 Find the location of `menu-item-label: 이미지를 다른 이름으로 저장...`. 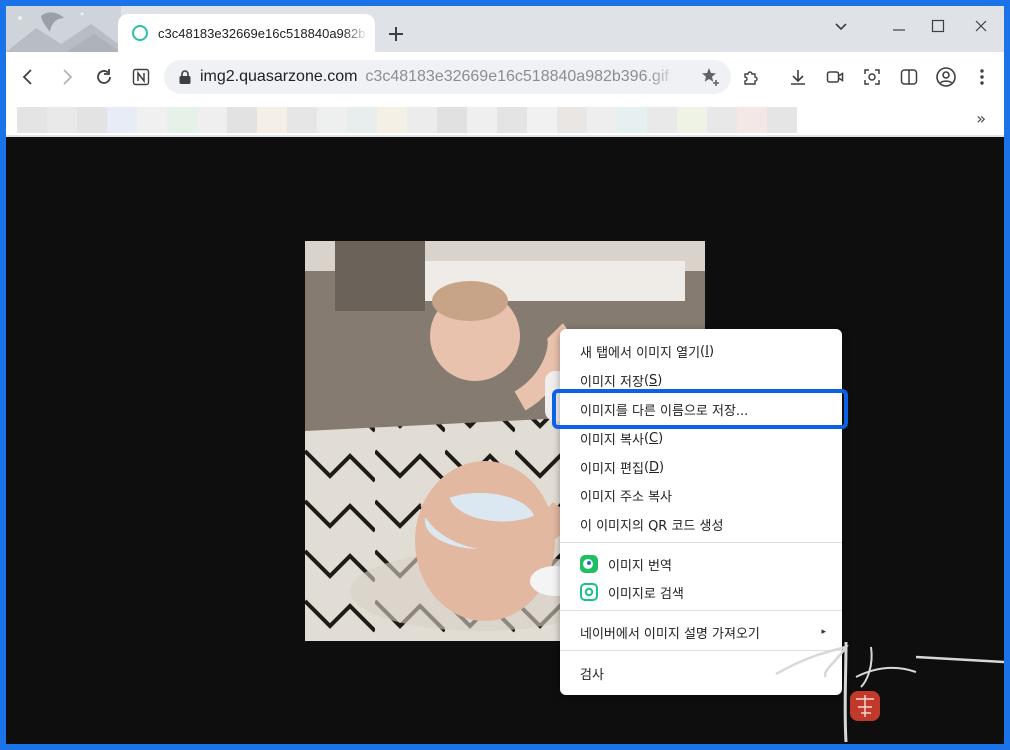

menu-item-label: 이미지를 다른 이름으로 저장... is located at coordinates (664, 411).